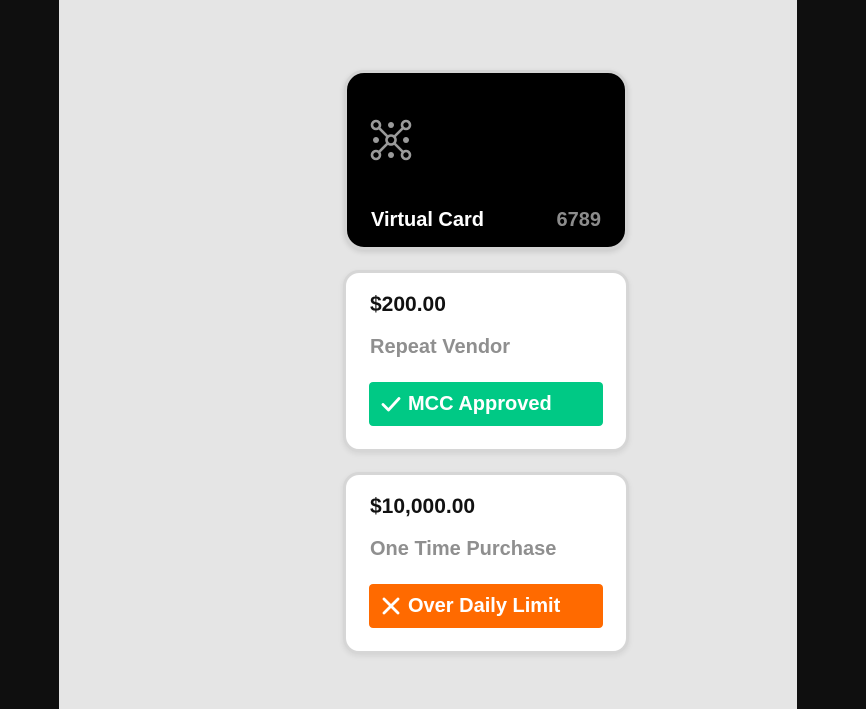 The width and height of the screenshot is (866, 709). I want to click on transaction-amount: $10,000.00, so click(423, 506).